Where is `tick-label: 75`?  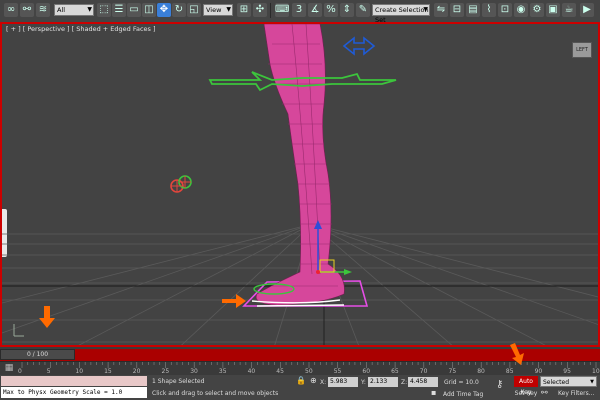
tick-label: 75 is located at coordinates (452, 371).